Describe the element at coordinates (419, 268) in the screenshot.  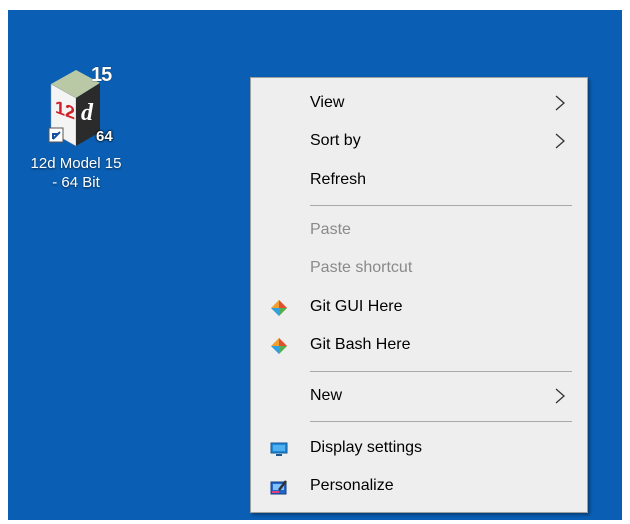
I see `menu-item-paste-shortcut: Paste shortcut` at that location.